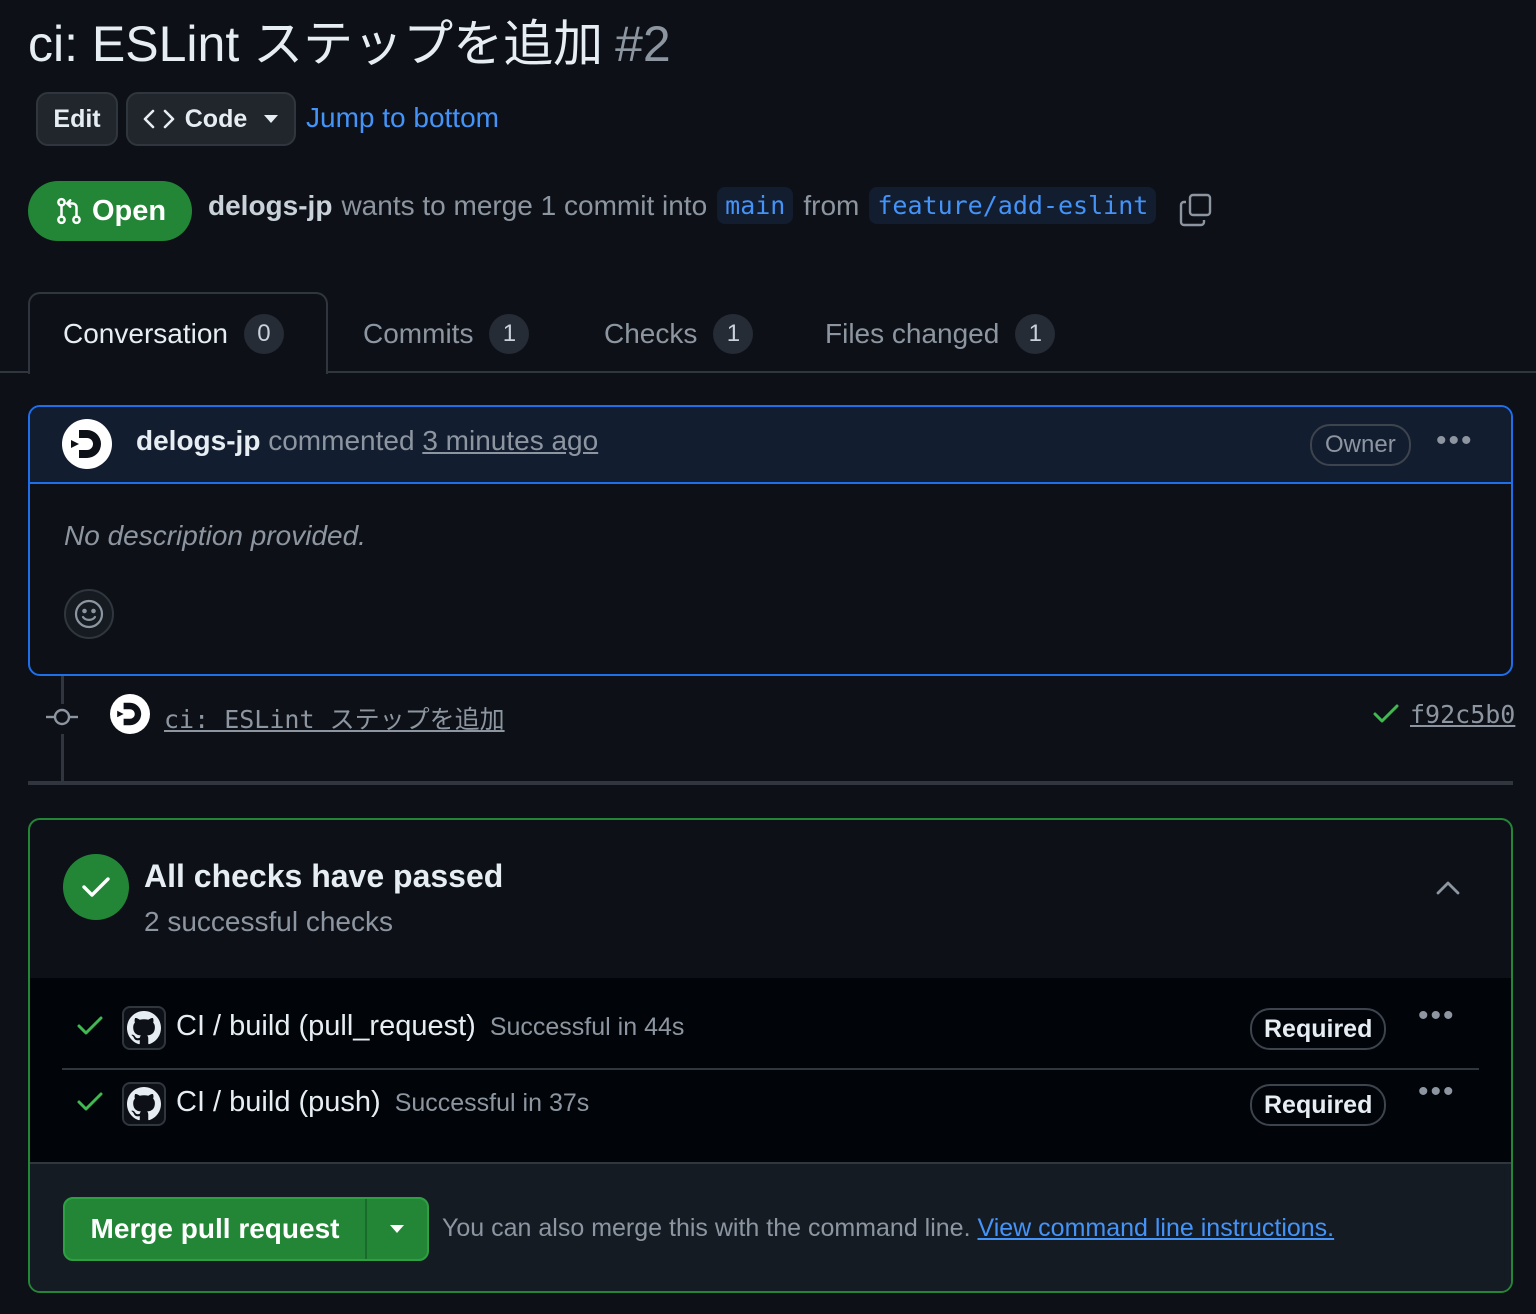 Image resolution: width=1536 pixels, height=1314 pixels. I want to click on merge-method-dropdown, so click(397, 1229).